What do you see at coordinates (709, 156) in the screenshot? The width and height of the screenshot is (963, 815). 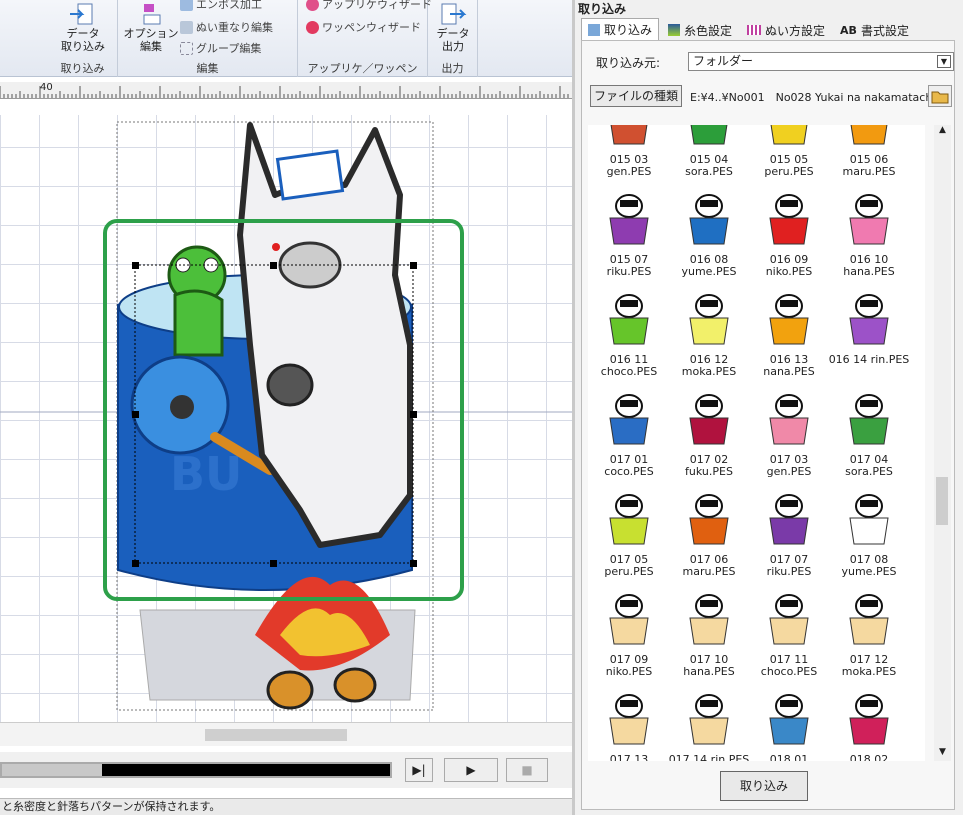 I see `thumbnail-item: 015 04 sora.PES` at bounding box center [709, 156].